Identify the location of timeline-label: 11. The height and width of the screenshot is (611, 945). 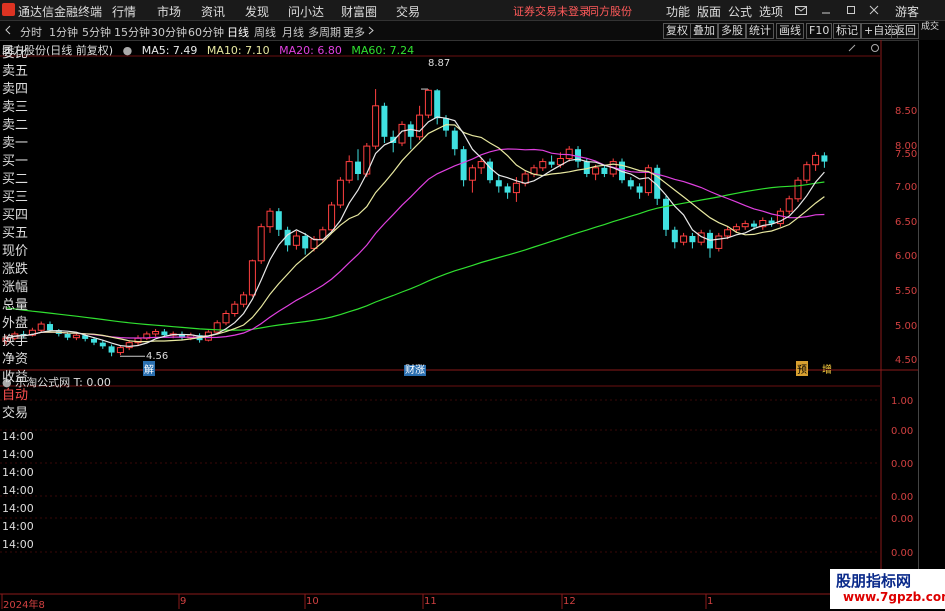
(430, 601).